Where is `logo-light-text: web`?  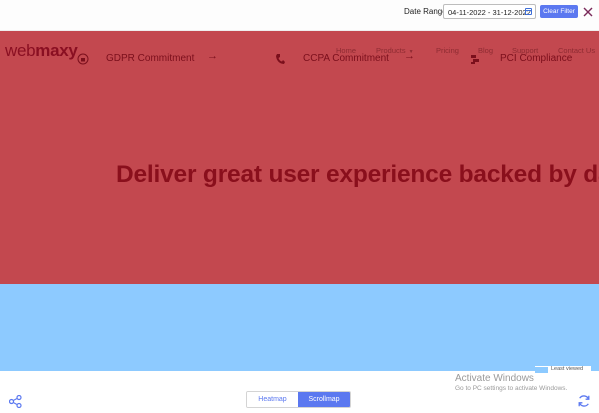 logo-light-text: web is located at coordinates (20, 50).